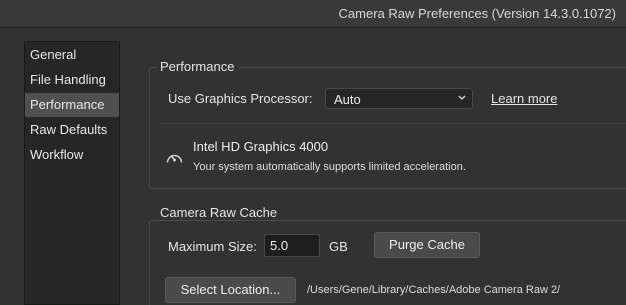 Image resolution: width=626 pixels, height=305 pixels. I want to click on gpu-label: Use Graphics Processor:, so click(240, 98).